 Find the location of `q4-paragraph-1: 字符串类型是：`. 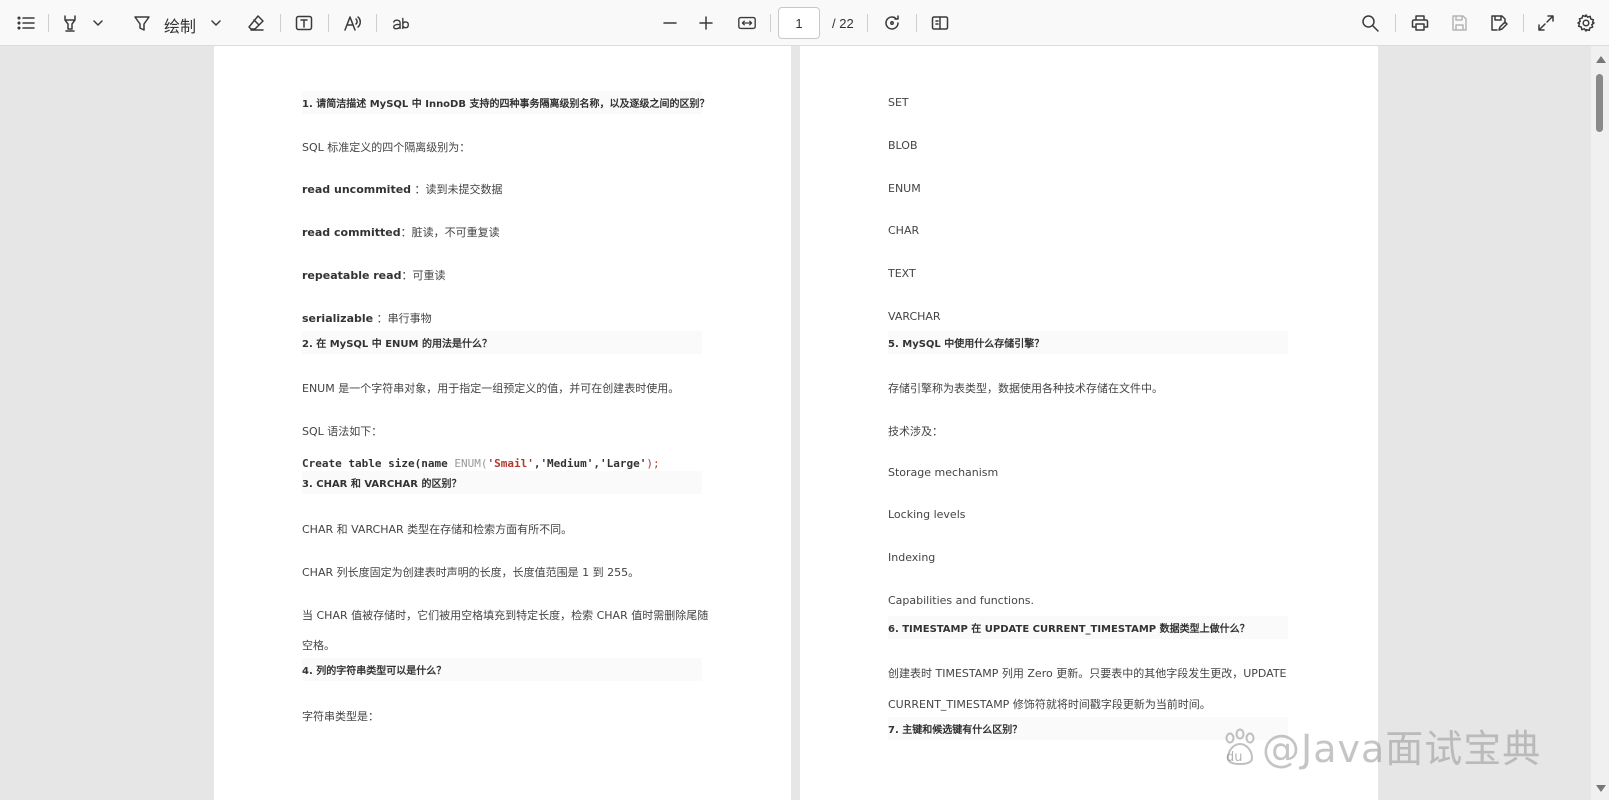

q4-paragraph-1: 字符串类型是： is located at coordinates (340, 716).